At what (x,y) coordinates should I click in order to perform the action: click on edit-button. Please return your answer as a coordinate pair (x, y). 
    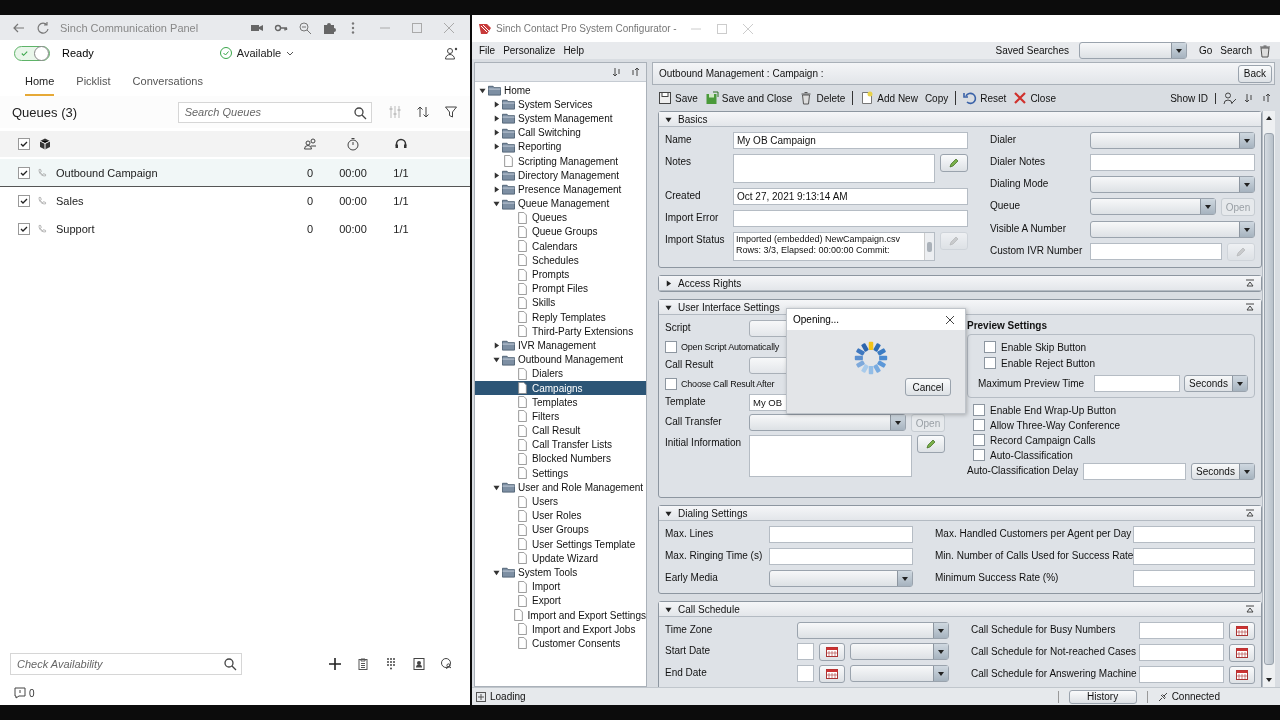
    Looking at the image, I should click on (954, 163).